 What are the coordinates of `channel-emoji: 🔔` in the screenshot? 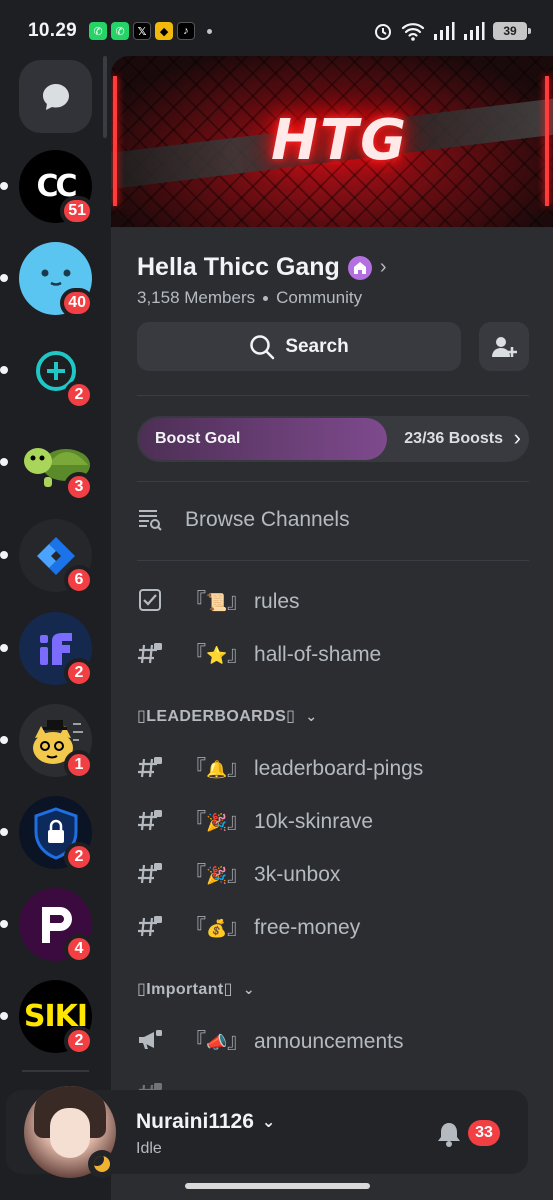 It's located at (217, 769).